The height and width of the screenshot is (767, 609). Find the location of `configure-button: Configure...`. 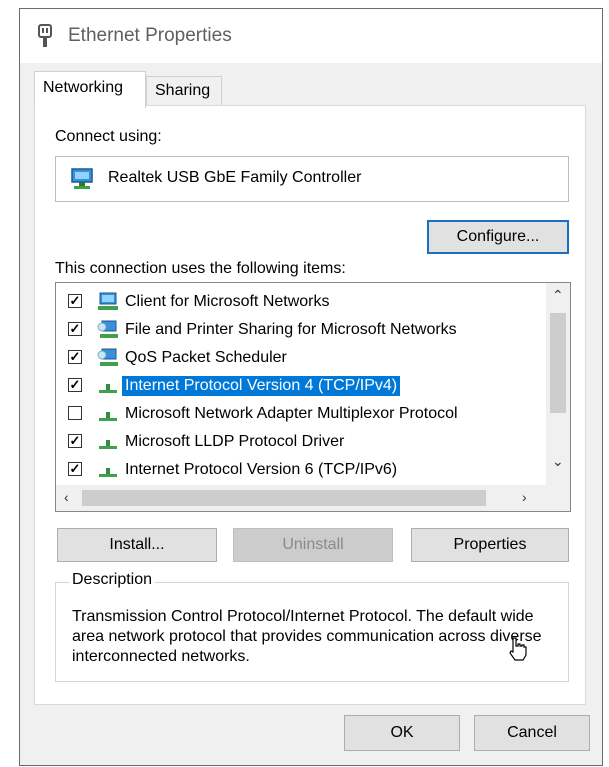

configure-button: Configure... is located at coordinates (498, 237).